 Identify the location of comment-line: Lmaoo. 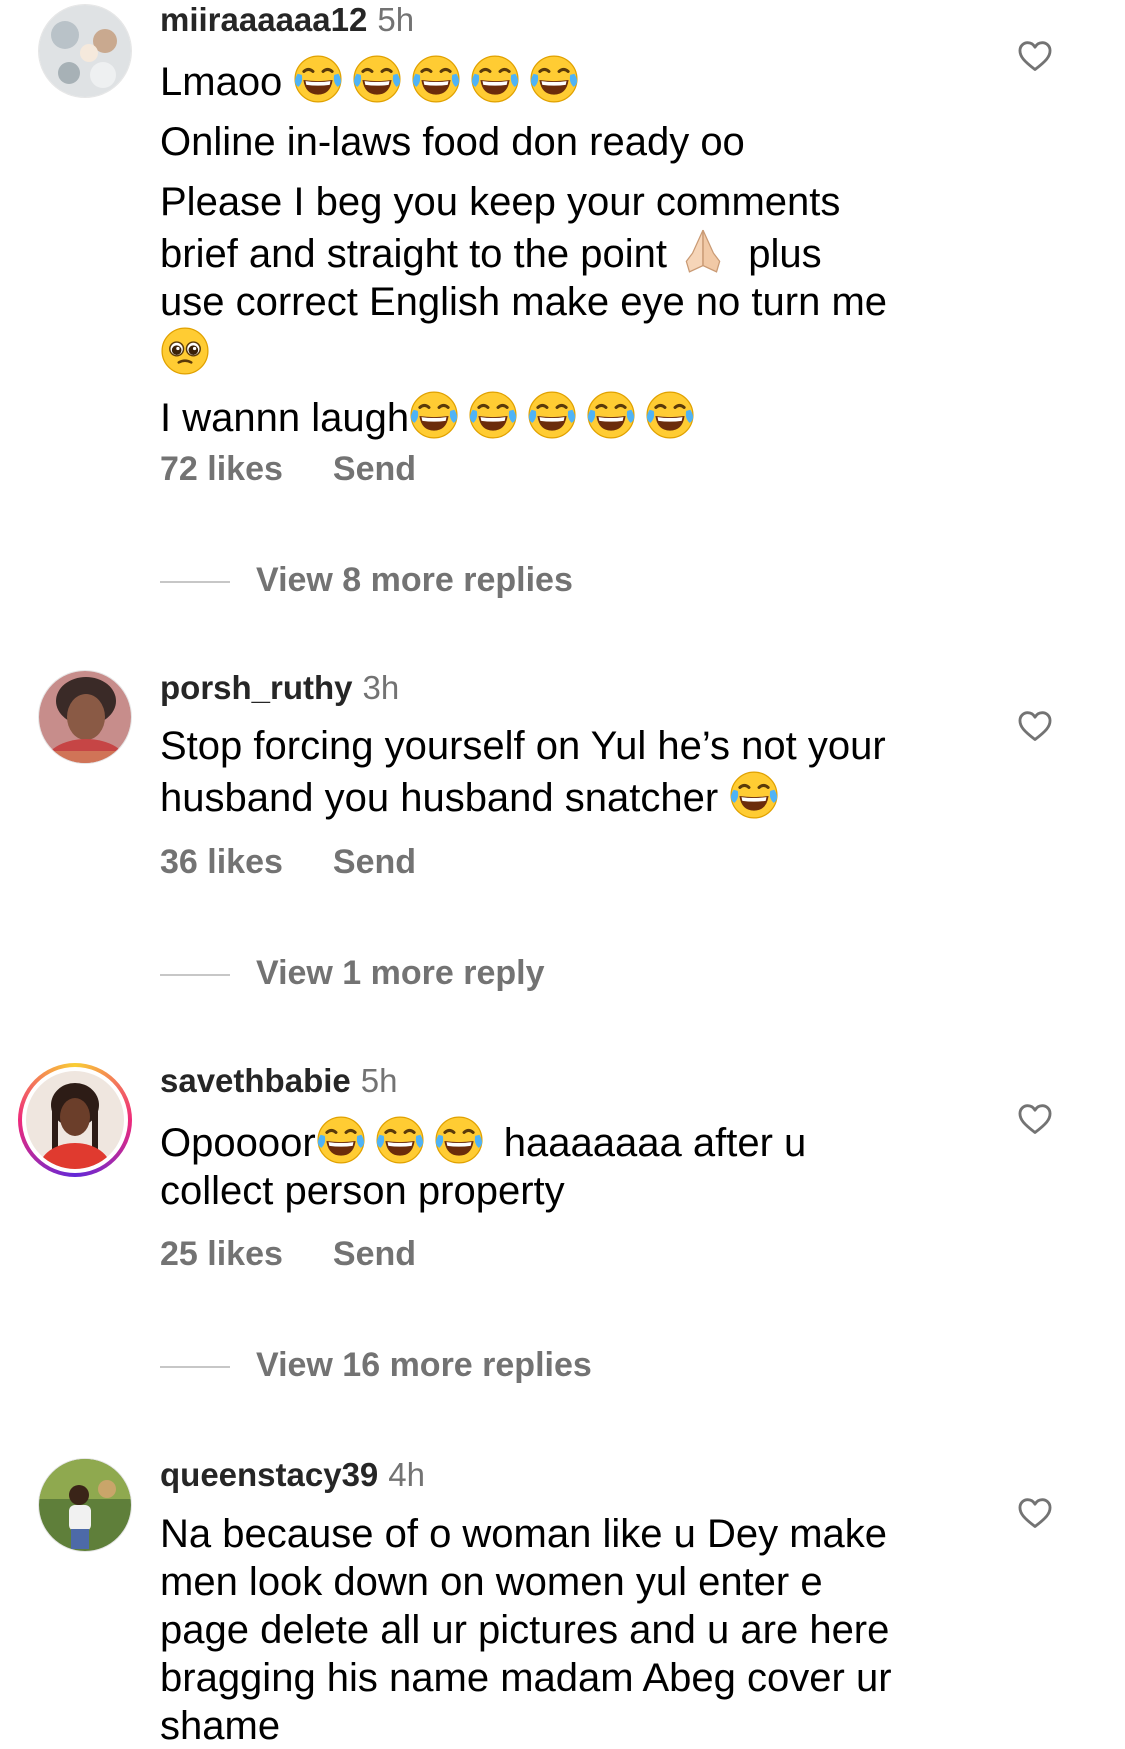
(575, 80).